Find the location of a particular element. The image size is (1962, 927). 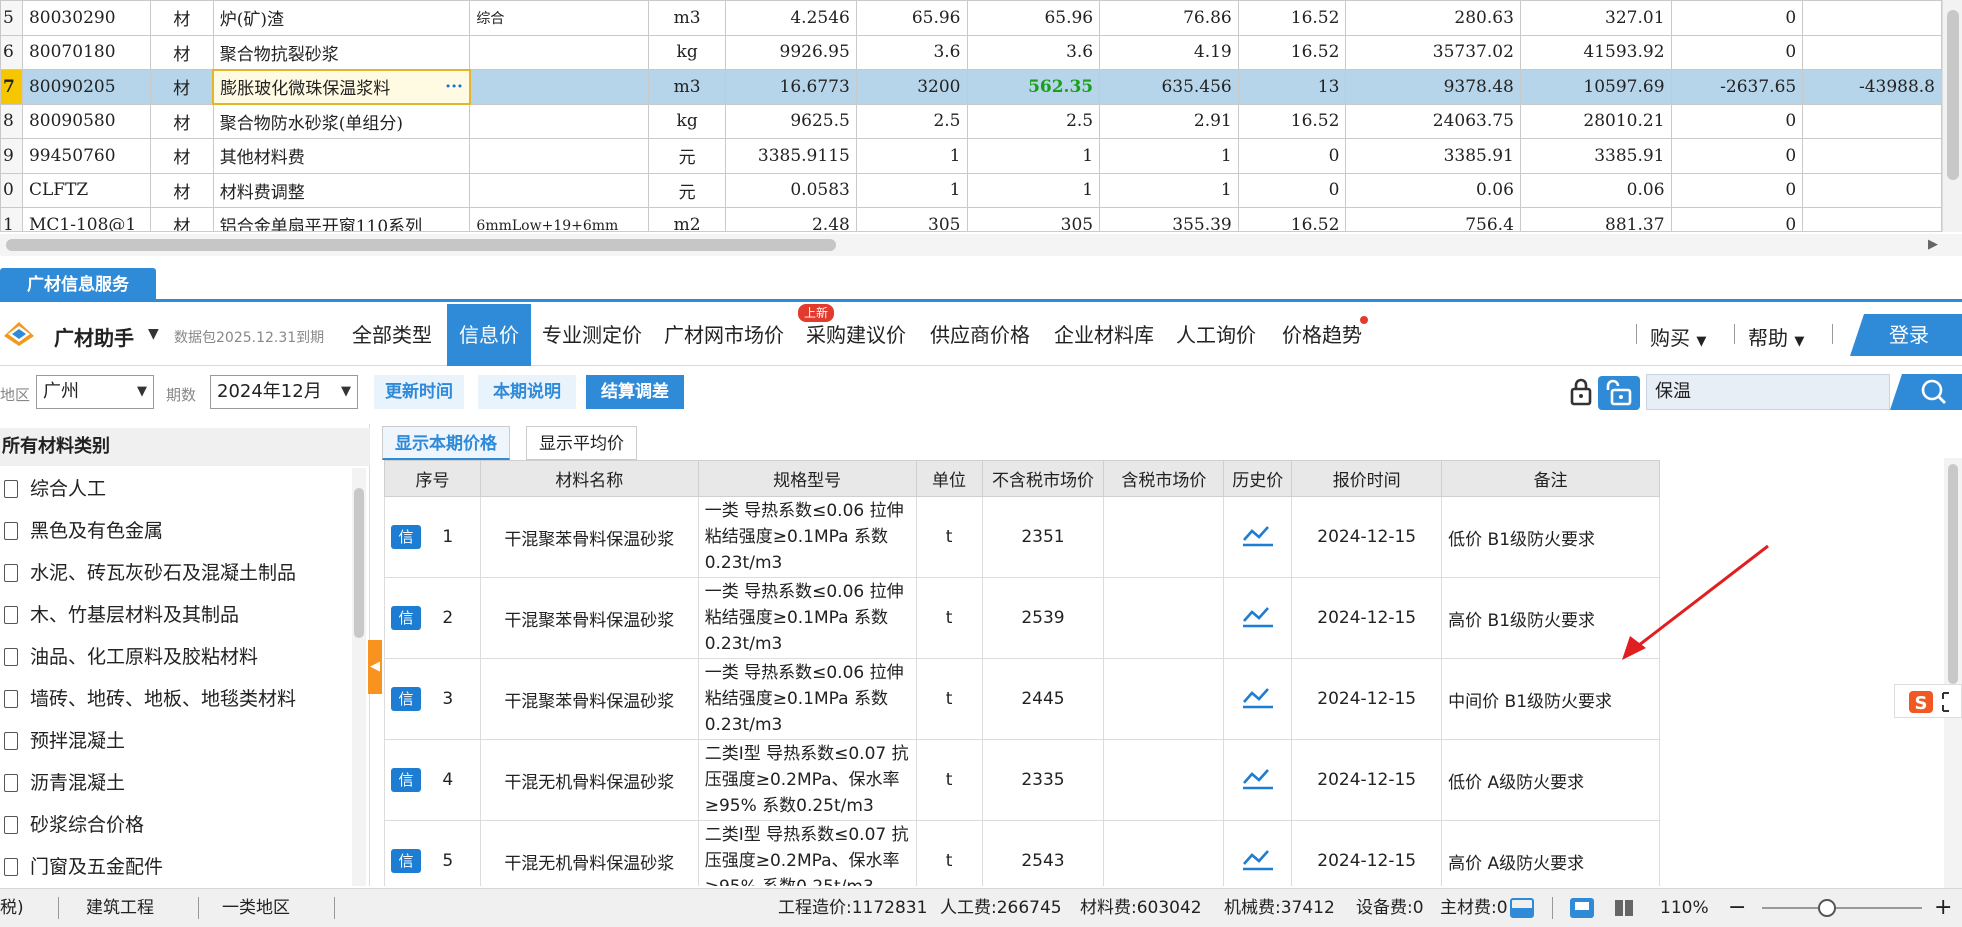

cell-remark: 中间价 B1级防火要求 is located at coordinates (1550, 699).